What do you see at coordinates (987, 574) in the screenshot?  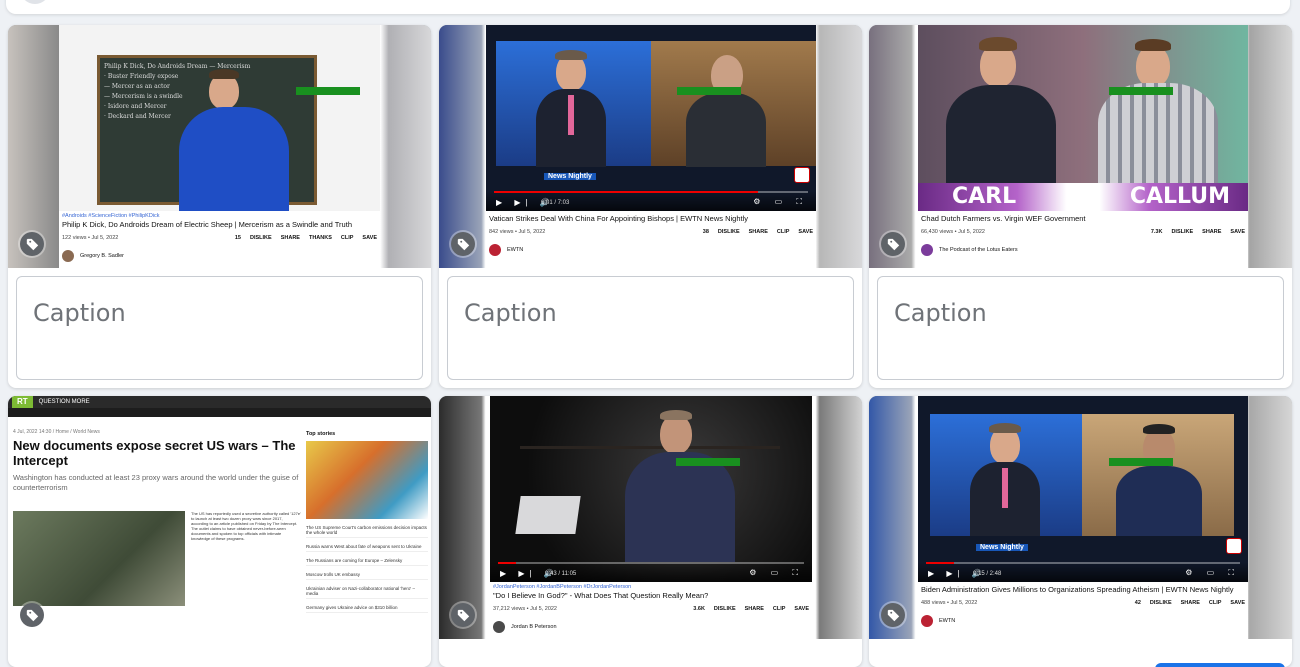 I see `playback-time: 0:15 / 2:48` at bounding box center [987, 574].